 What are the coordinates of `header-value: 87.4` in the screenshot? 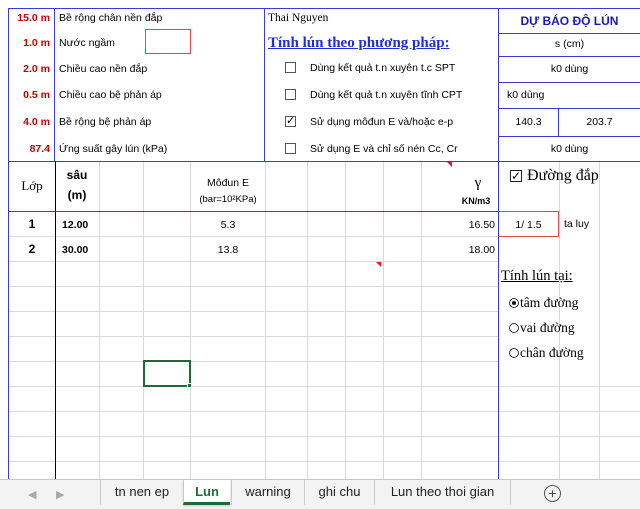 It's located at (30, 149).